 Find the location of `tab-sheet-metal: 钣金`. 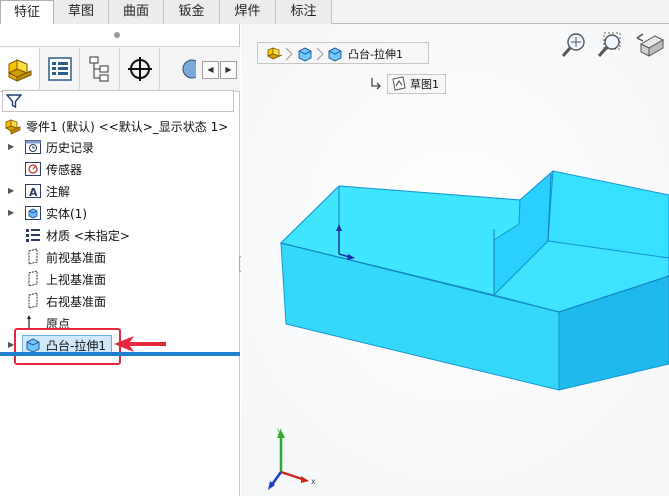

tab-sheet-metal: 钣金 is located at coordinates (192, 12).